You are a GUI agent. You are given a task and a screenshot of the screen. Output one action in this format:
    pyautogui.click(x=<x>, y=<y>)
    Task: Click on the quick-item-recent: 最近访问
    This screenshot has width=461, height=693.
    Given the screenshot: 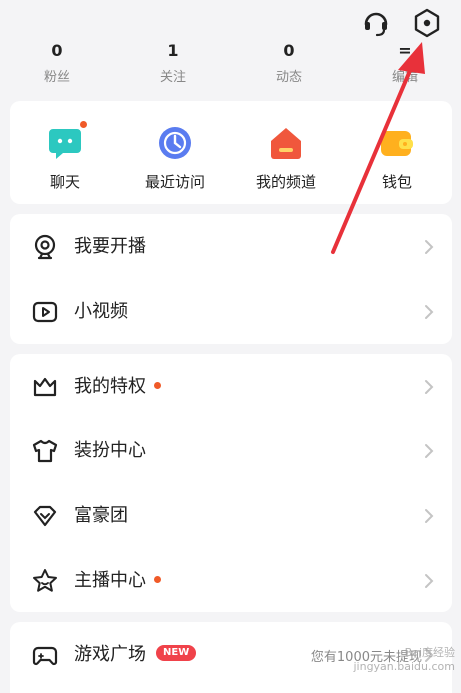 What is the action you would take?
    pyautogui.click(x=175, y=158)
    